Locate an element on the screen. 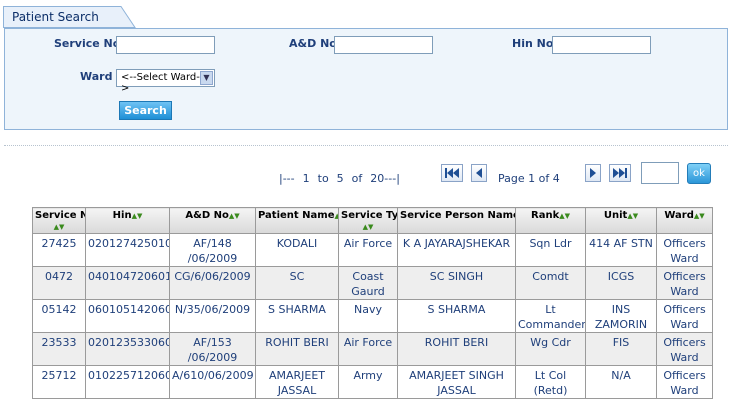 The image size is (732, 406). table-cell: Wg Cdr is located at coordinates (550, 349).